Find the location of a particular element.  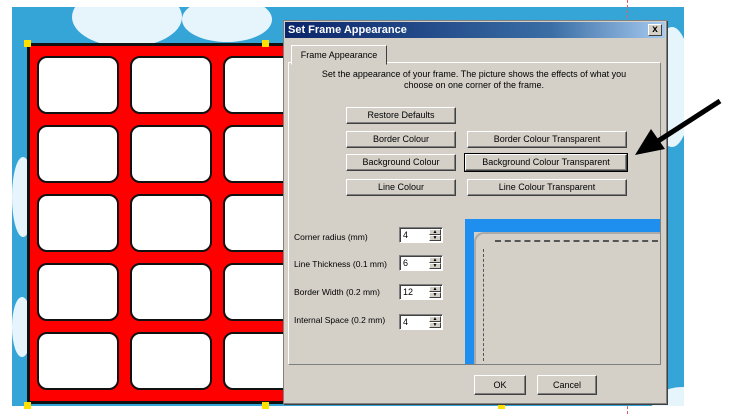

frame-corner-preview is located at coordinates (562, 291).